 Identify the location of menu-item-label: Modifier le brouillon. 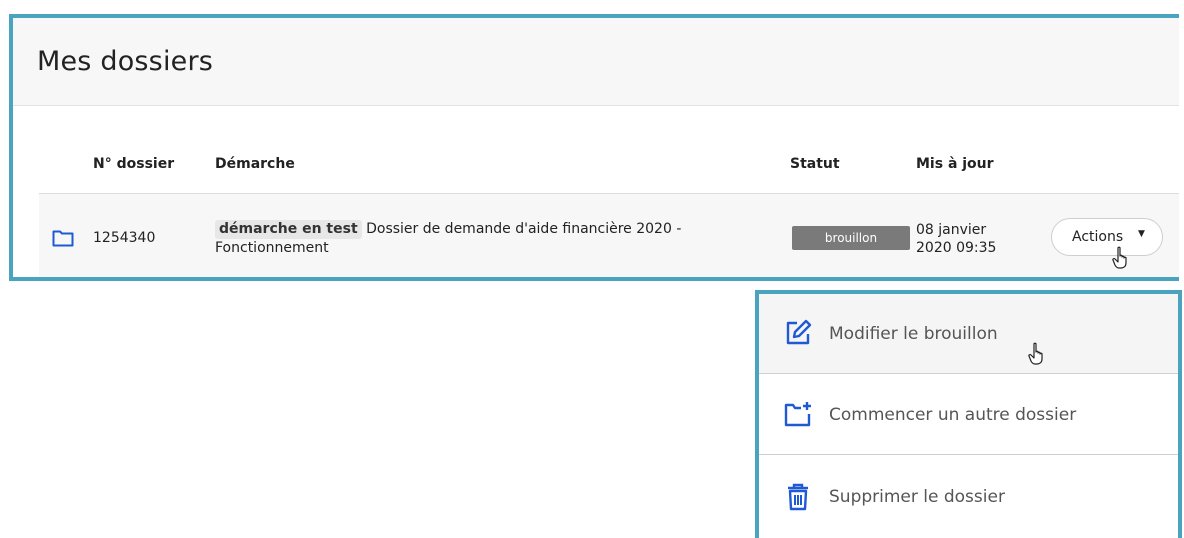
(913, 333).